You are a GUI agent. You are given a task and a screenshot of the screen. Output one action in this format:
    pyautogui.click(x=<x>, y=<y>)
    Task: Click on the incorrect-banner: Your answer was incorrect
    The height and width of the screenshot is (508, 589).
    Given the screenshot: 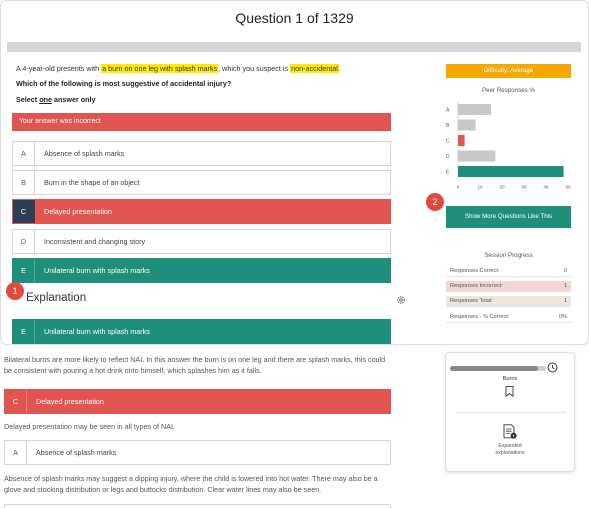 What is the action you would take?
    pyautogui.click(x=201, y=122)
    